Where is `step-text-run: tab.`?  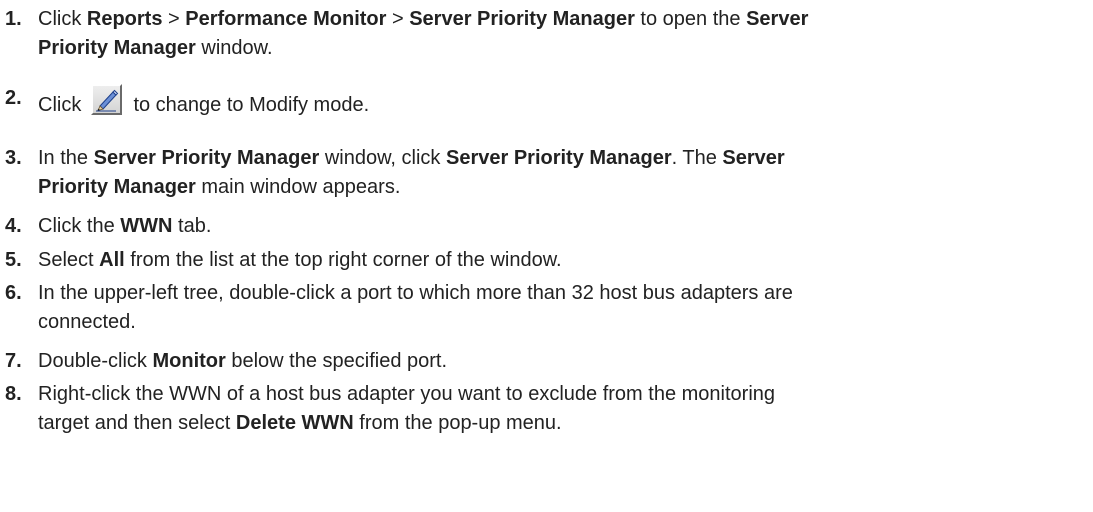
step-text-run: tab. is located at coordinates (192, 226).